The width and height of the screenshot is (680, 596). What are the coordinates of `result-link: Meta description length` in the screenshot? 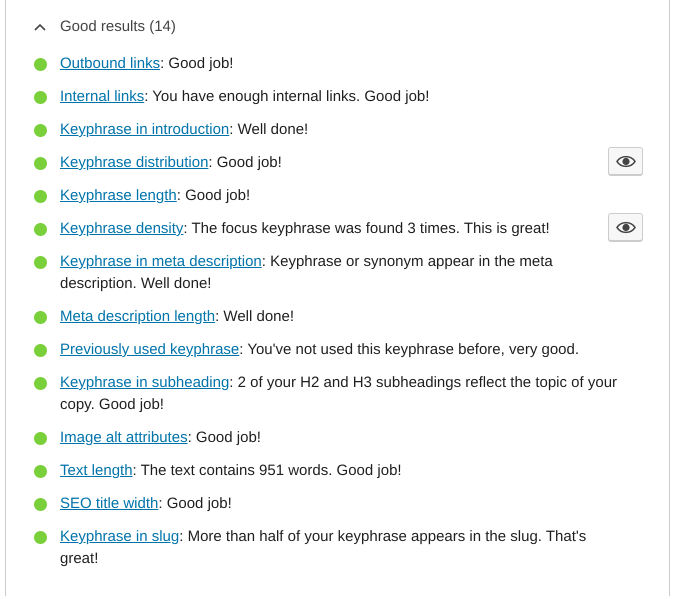 It's located at (138, 316).